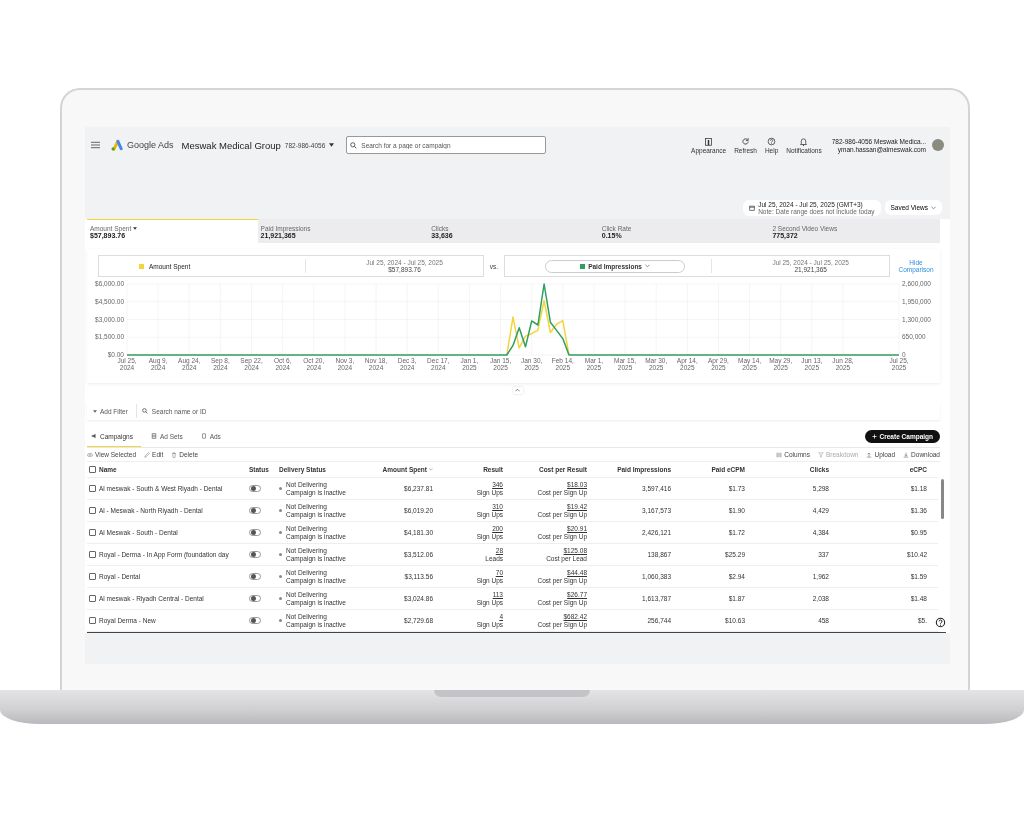 Image resolution: width=1024 pixels, height=815 pixels. What do you see at coordinates (752, 207) in the screenshot?
I see `calendar-icon` at bounding box center [752, 207].